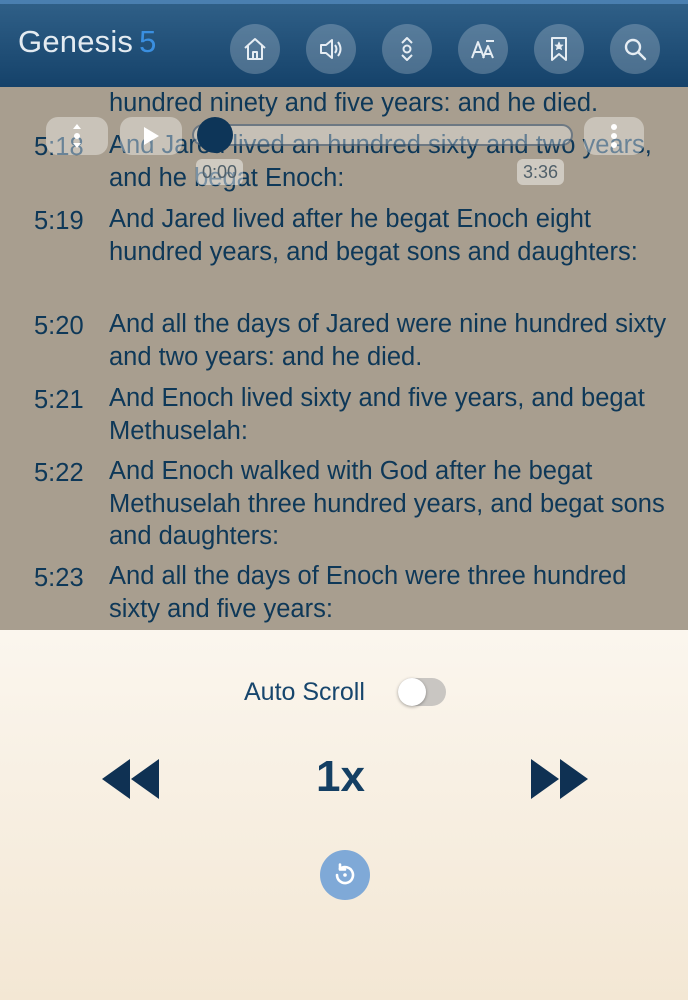 Image resolution: width=688 pixels, height=1000 pixels. Describe the element at coordinates (304, 692) in the screenshot. I see `auto-scroll-label: Auto Scroll` at that location.